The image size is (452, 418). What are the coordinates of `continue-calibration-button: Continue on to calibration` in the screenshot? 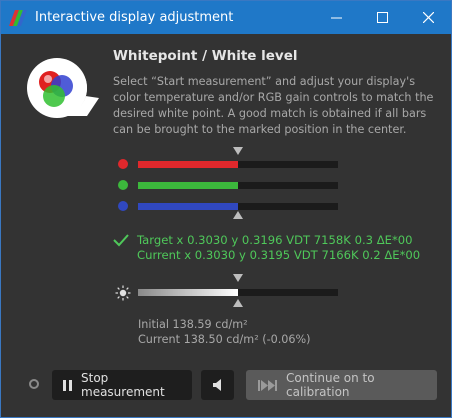 It's located at (341, 385).